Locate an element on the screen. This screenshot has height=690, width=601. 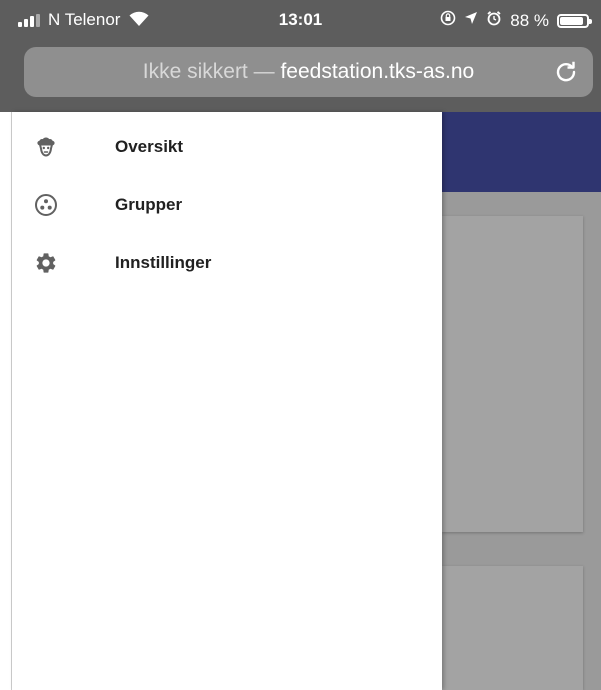
alarm-icon is located at coordinates (494, 20).